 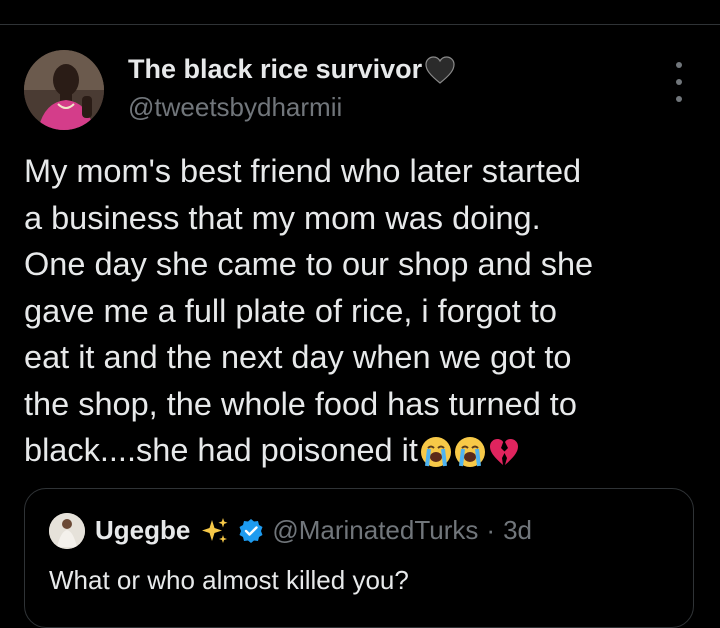 I want to click on quoted-author-name: Ugegbe, so click(x=142, y=530).